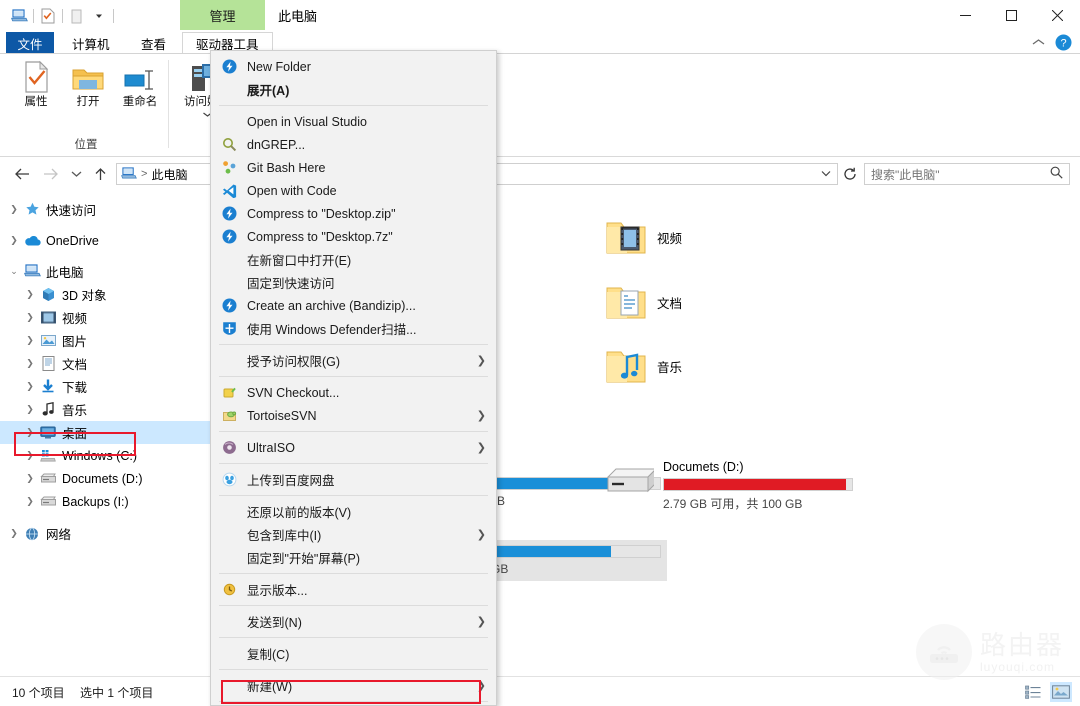 The width and height of the screenshot is (1080, 706). What do you see at coordinates (105, 271) in the screenshot?
I see `sidebar-item-this-pc: ⌄ 此电脑` at bounding box center [105, 271].